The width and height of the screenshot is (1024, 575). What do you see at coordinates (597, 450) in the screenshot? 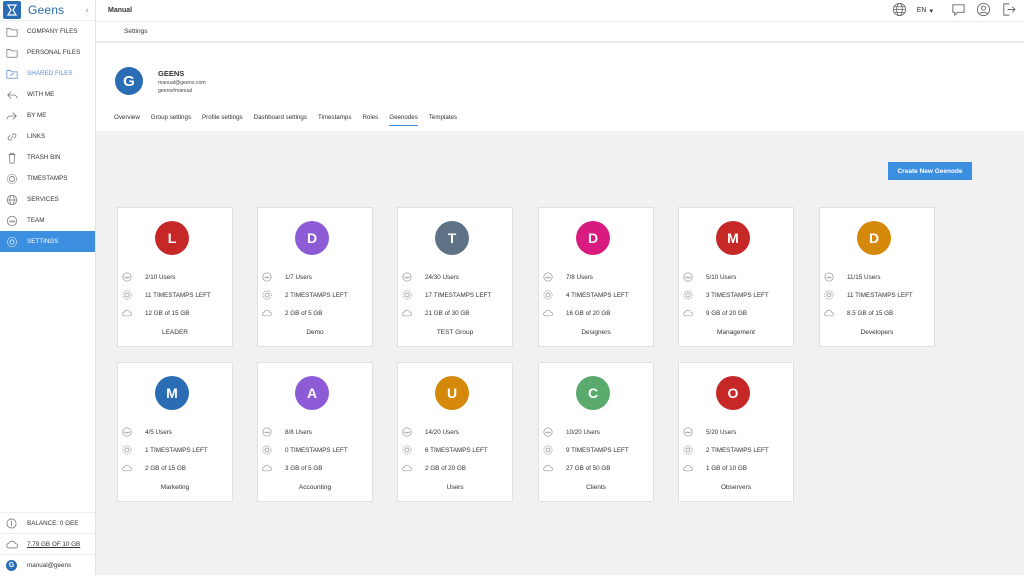
I see `geenode-timestamps: 9 TIMESTAMPS LEFT` at bounding box center [597, 450].